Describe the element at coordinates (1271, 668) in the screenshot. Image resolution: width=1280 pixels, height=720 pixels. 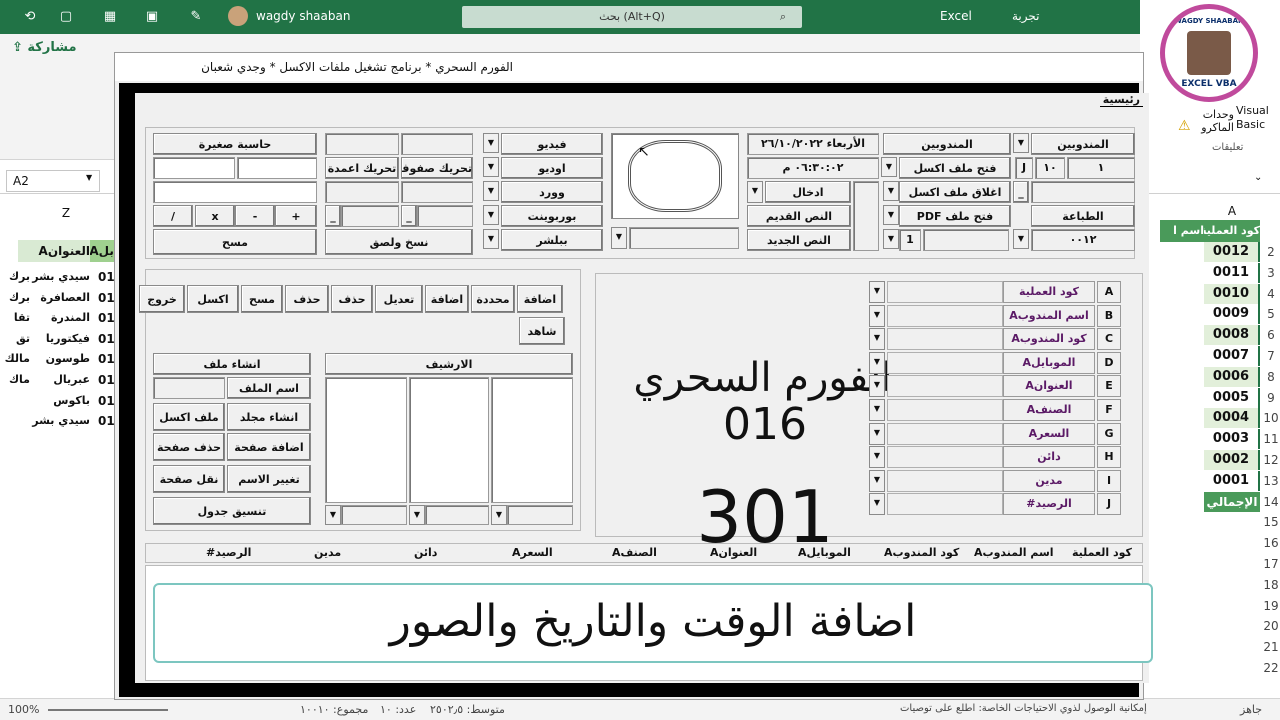
I see `row-number: 22` at that location.